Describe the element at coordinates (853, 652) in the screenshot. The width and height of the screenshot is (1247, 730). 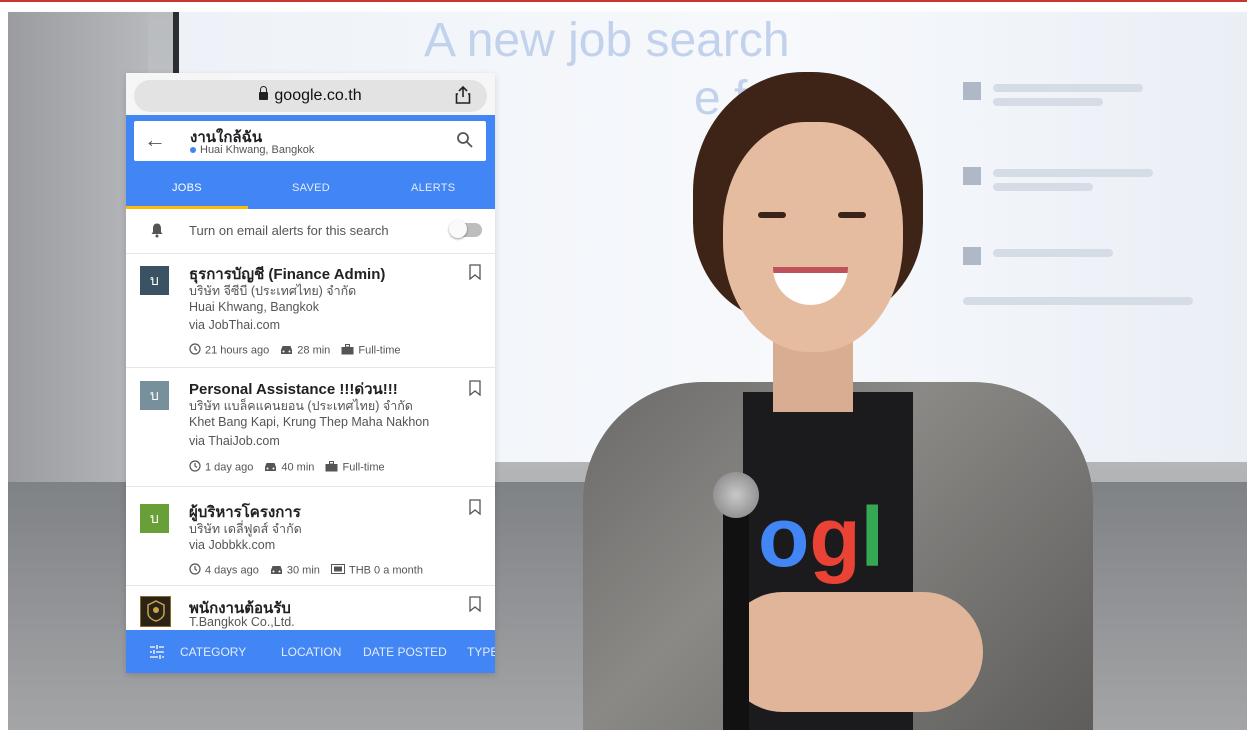
I see `presenter-hands` at that location.